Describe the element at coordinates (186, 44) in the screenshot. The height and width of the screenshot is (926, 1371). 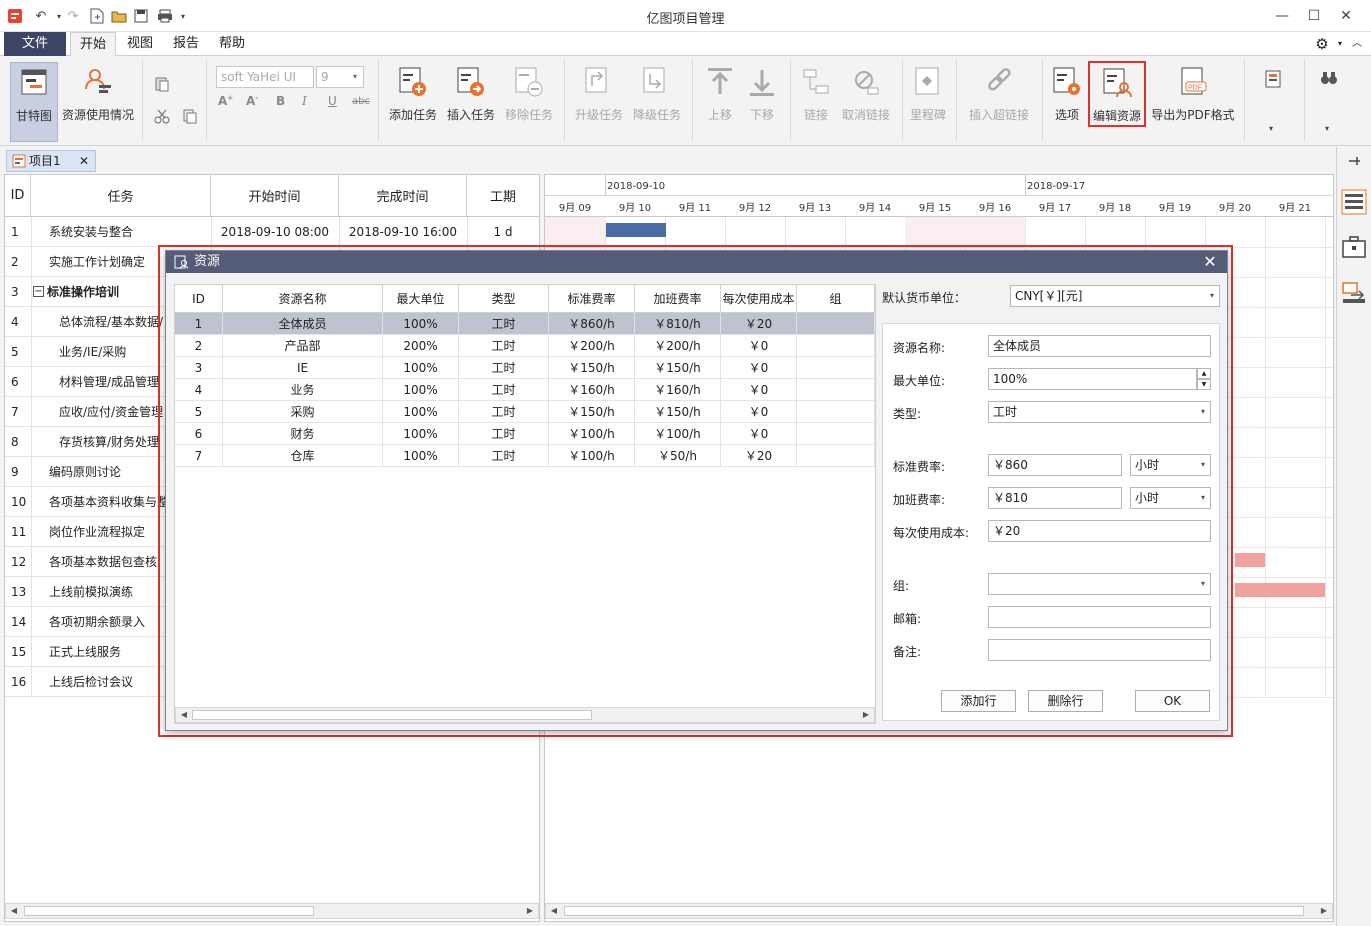
I see `menu-report: 报告` at that location.